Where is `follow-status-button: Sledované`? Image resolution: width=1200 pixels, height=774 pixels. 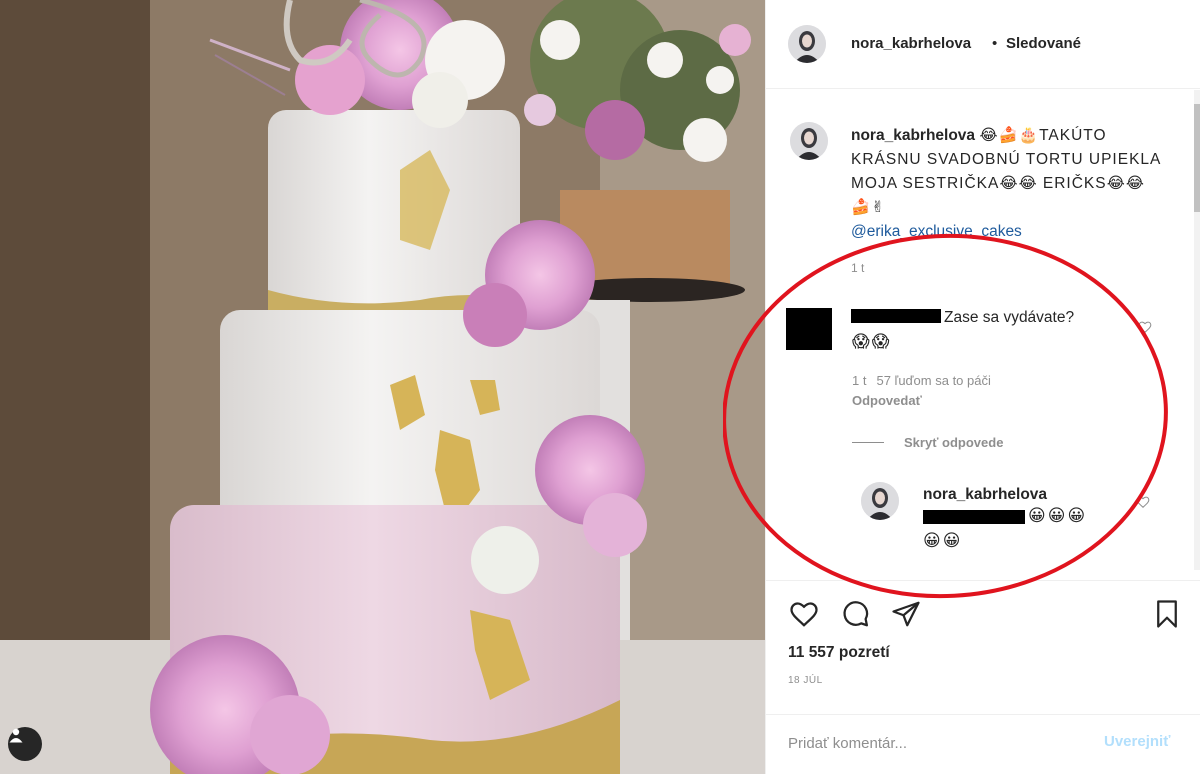 follow-status-button: Sledované is located at coordinates (1043, 43).